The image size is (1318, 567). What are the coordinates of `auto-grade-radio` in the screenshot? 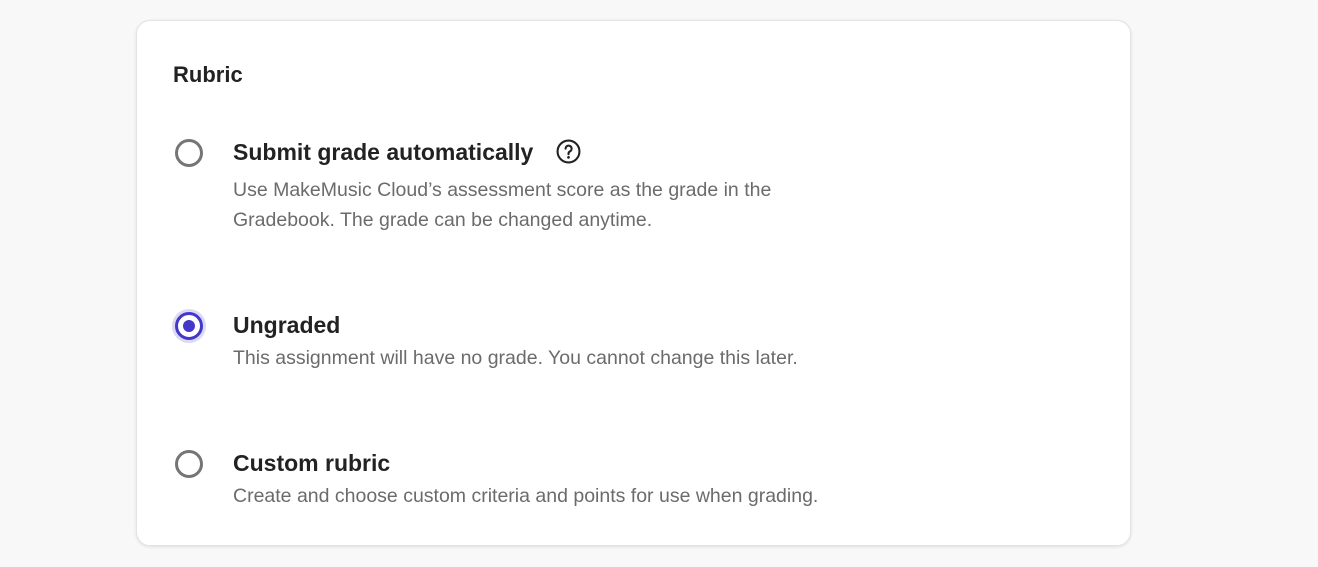 It's located at (189, 153).